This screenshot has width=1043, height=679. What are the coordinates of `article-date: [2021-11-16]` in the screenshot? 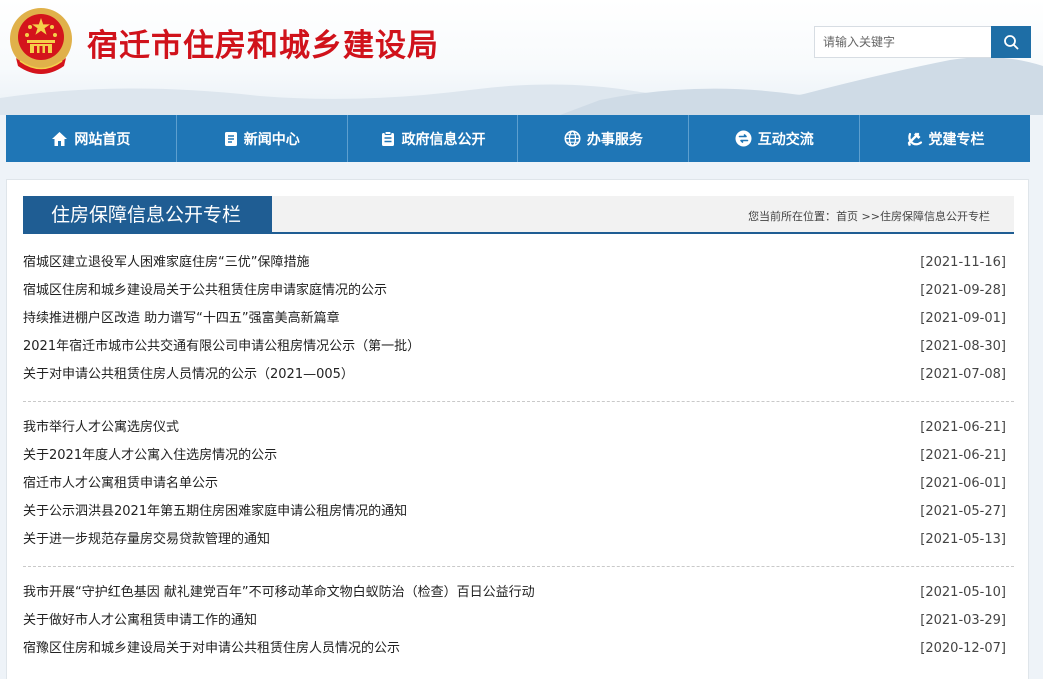 It's located at (963, 262).